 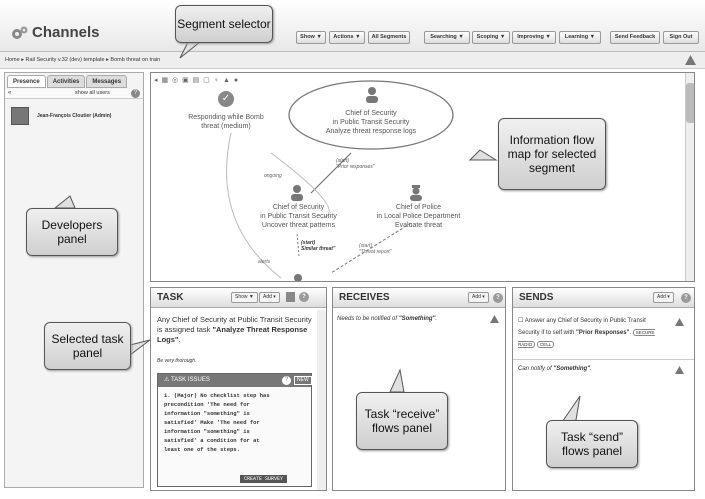 What do you see at coordinates (179, 339) in the screenshot?
I see `task-text-end: .` at bounding box center [179, 339].